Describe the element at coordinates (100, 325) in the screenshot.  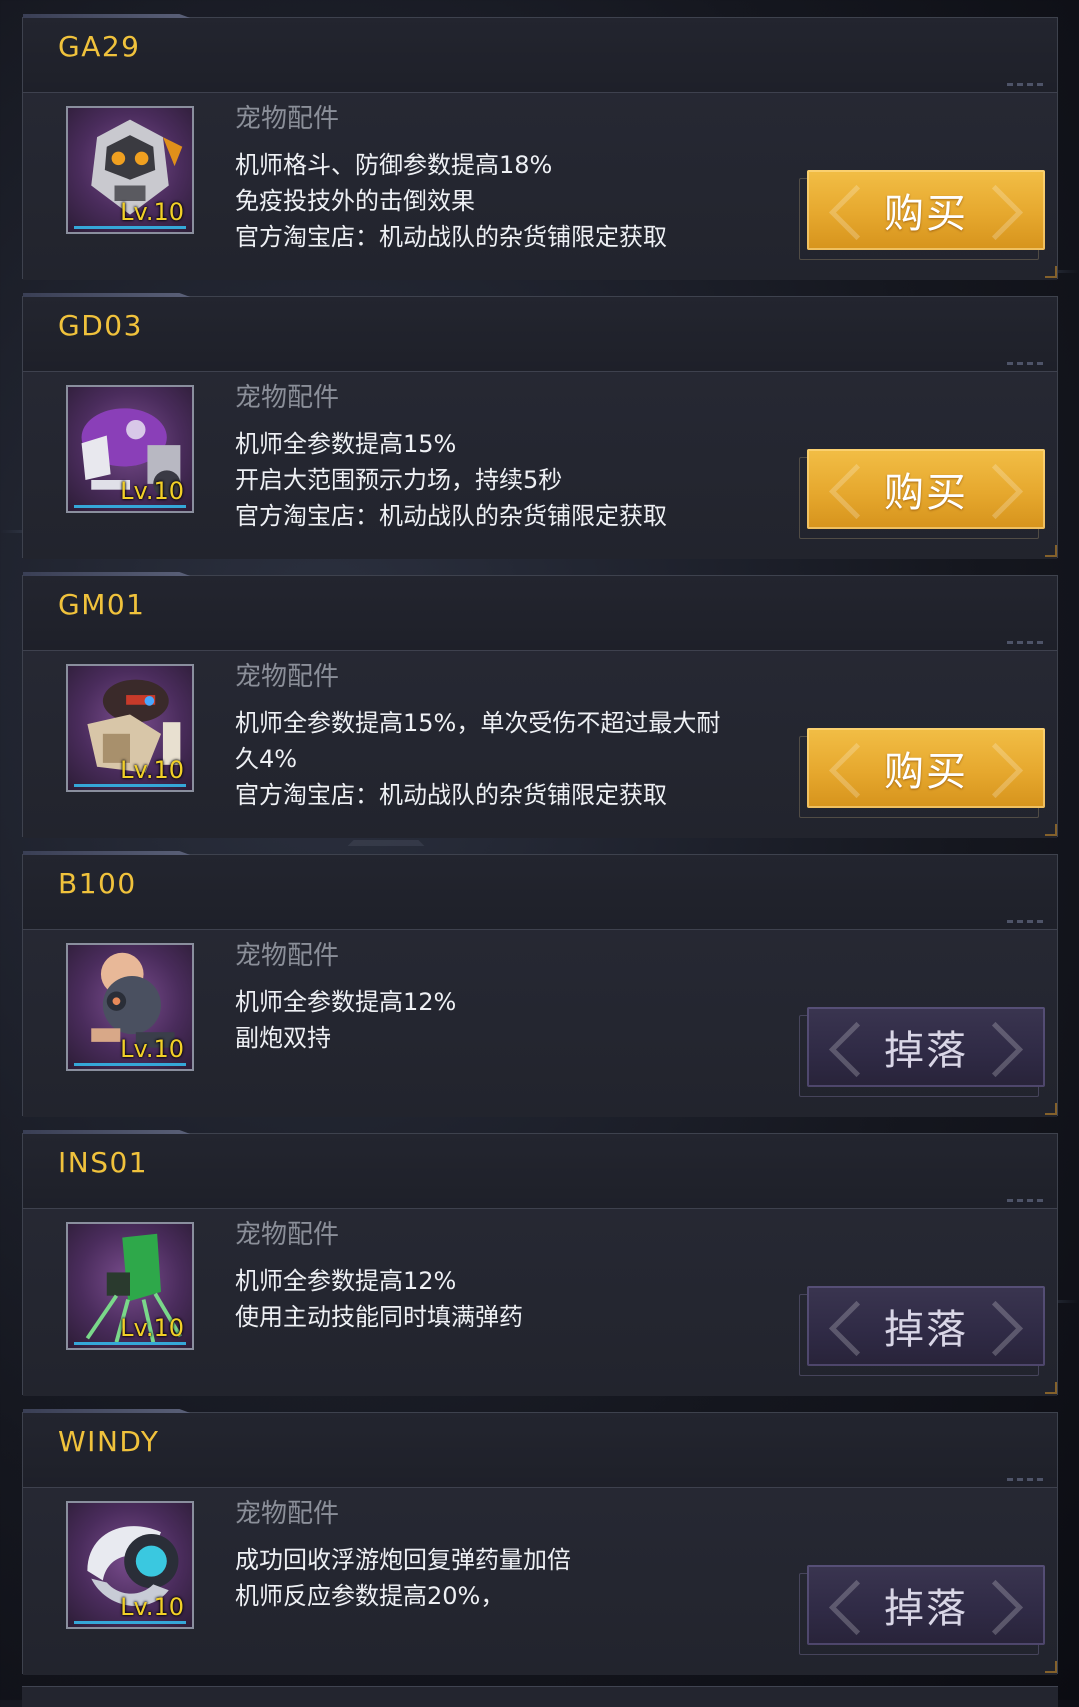
I see `item-code: GD03` at that location.